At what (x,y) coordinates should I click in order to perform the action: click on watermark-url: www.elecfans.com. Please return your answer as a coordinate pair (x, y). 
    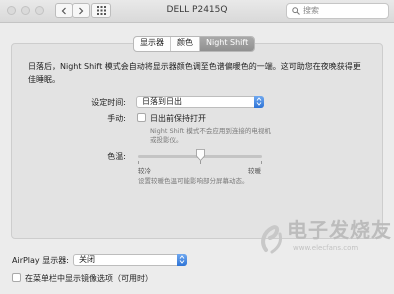
    Looking at the image, I should click on (326, 248).